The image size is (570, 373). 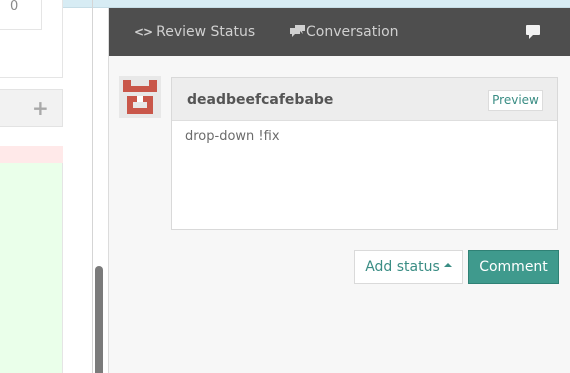 What do you see at coordinates (260, 100) in the screenshot?
I see `comment-author: deadbeefcafebabe` at bounding box center [260, 100].